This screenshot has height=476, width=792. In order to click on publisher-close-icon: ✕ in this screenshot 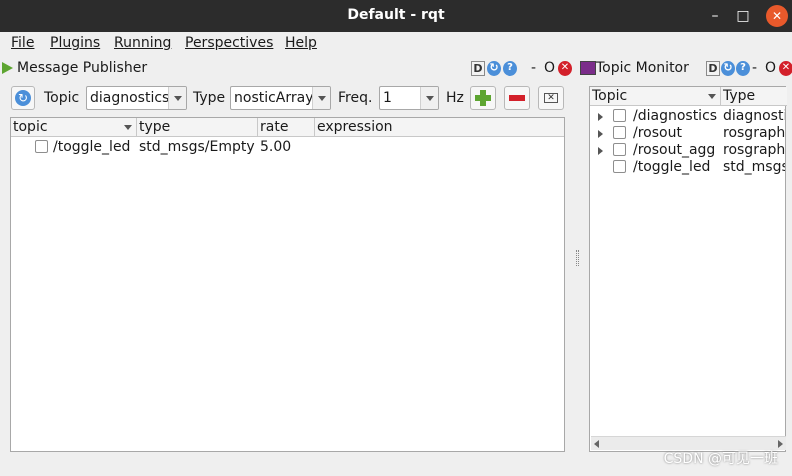, I will do `click(565, 68)`.